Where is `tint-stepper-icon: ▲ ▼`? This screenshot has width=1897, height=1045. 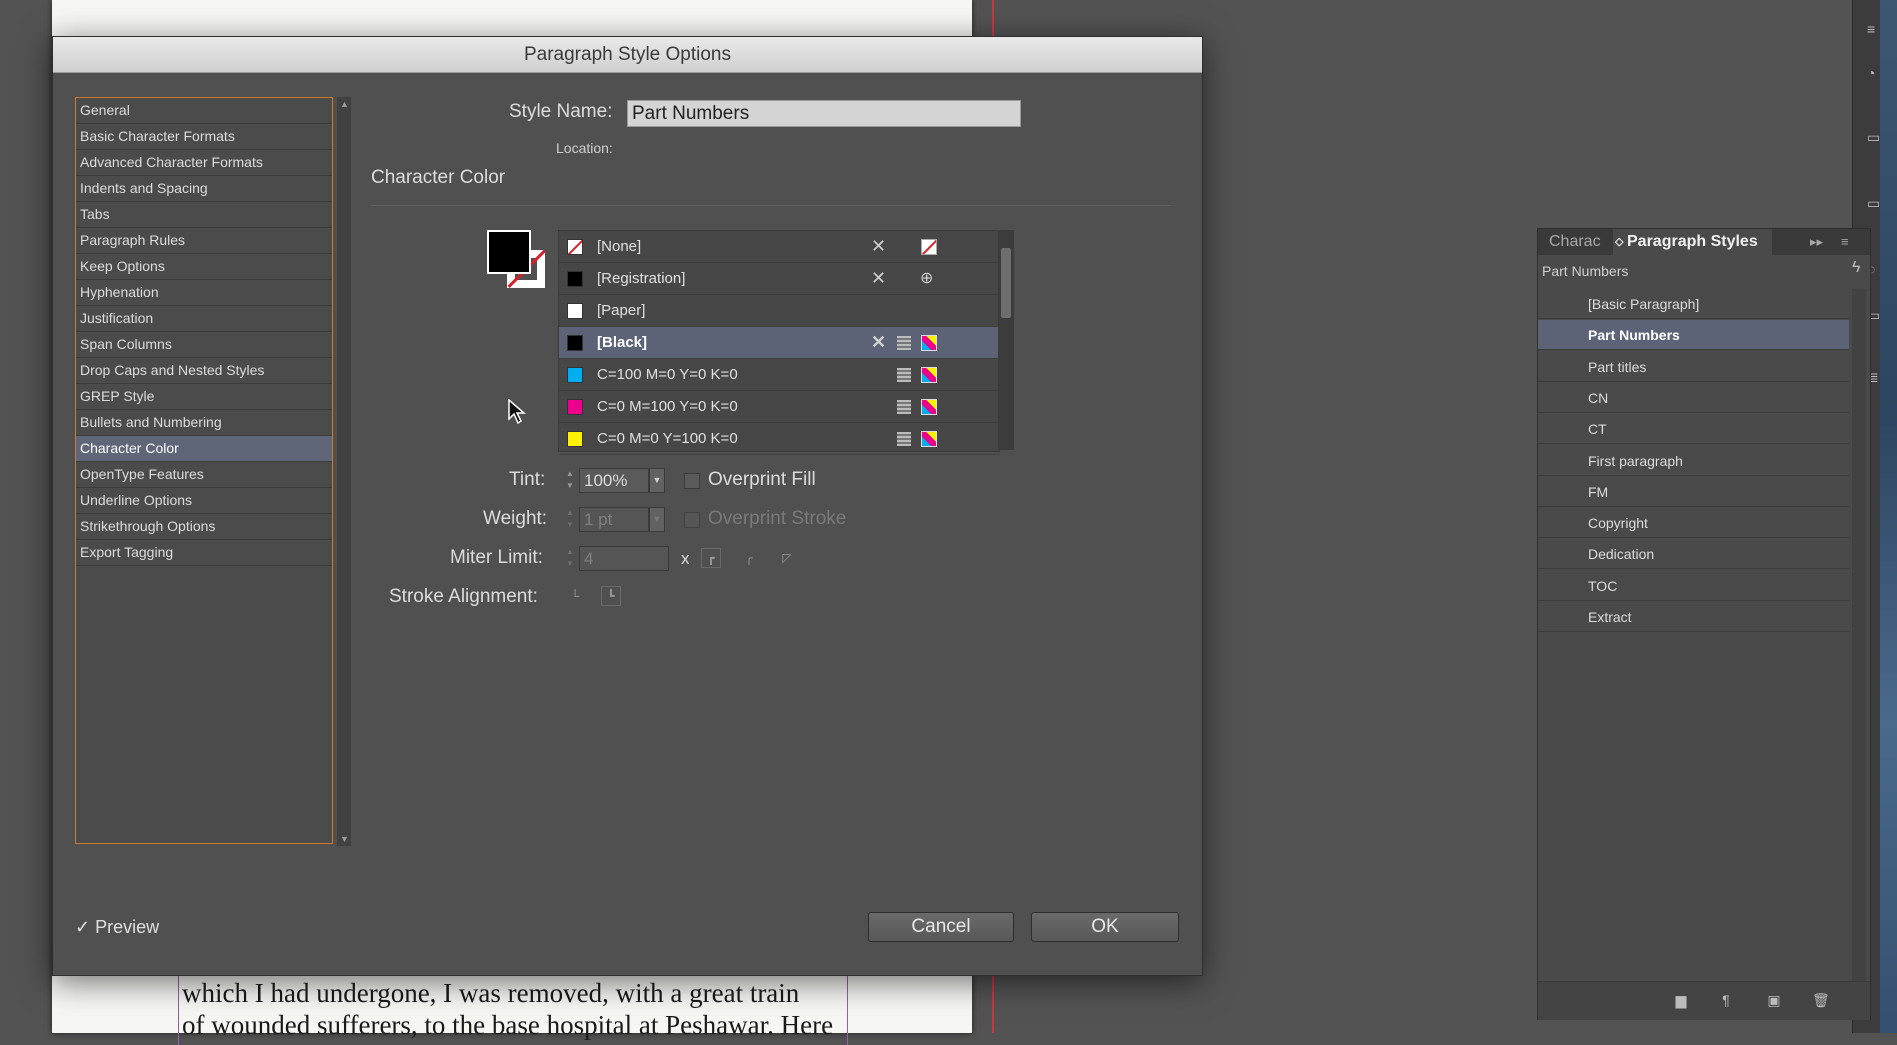 tint-stepper-icon: ▲ ▼ is located at coordinates (570, 480).